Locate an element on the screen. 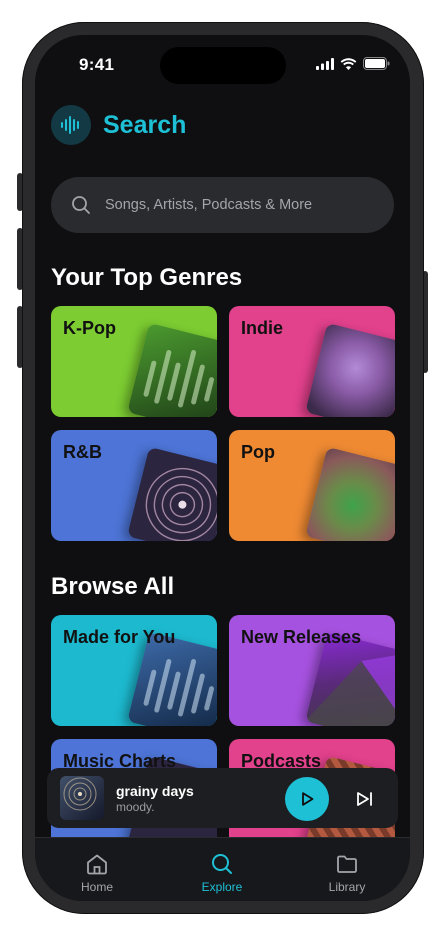  waveform-icon is located at coordinates (71, 125).